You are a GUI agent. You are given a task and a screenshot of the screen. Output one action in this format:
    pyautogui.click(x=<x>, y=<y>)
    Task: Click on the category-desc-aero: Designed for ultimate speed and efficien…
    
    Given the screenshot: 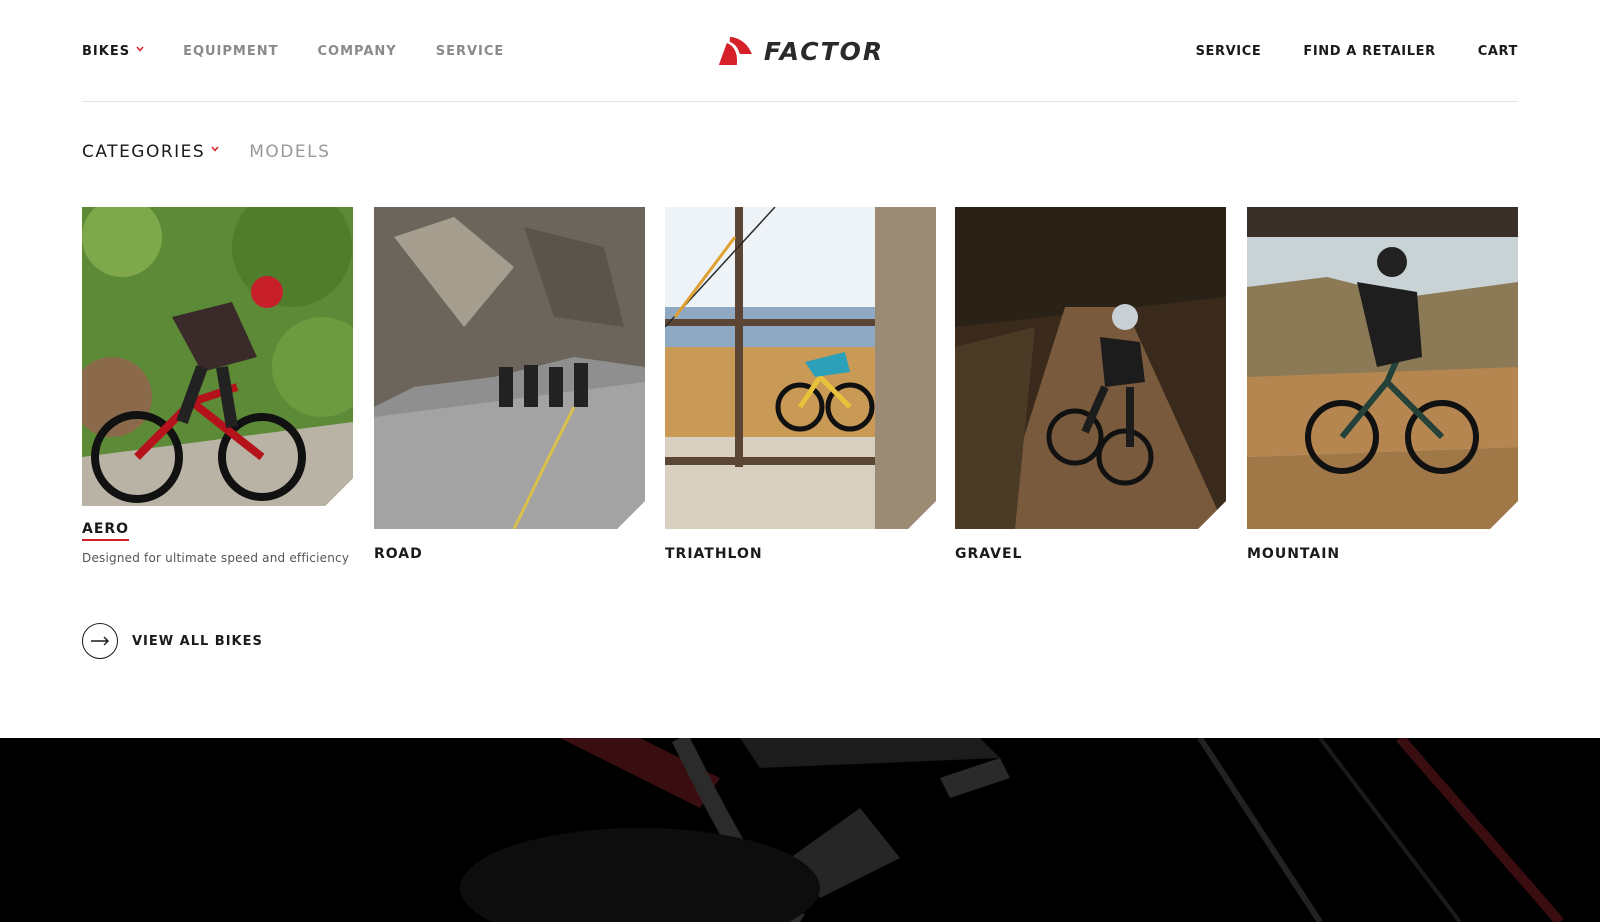 What is the action you would take?
    pyautogui.click(x=216, y=558)
    